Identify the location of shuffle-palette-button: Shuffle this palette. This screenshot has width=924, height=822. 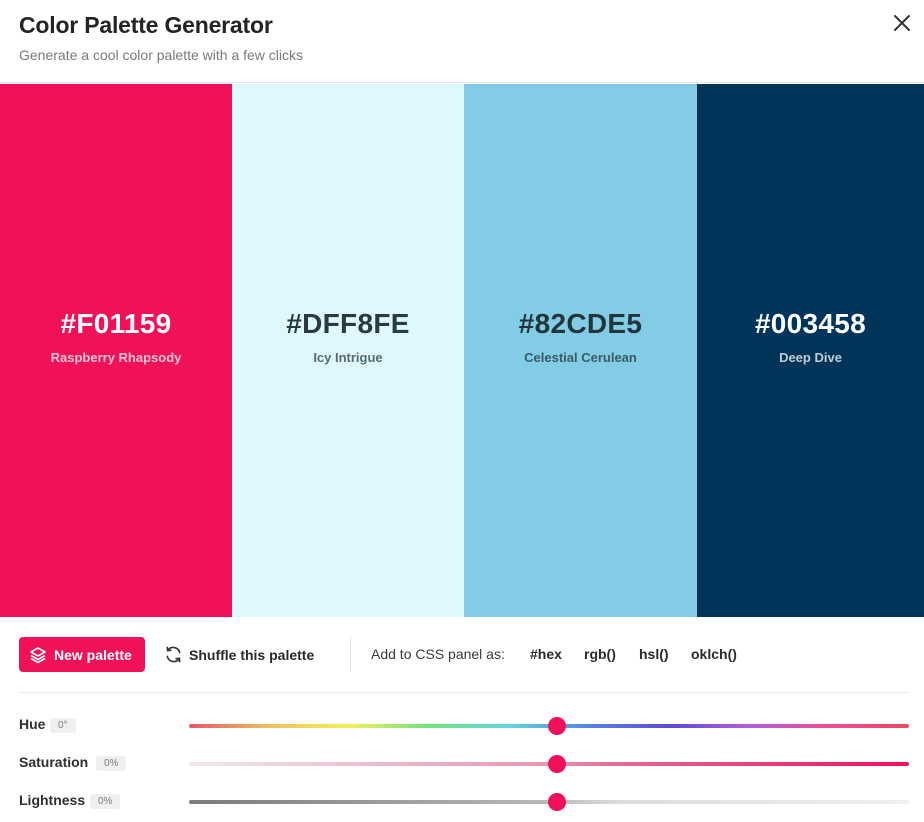
(239, 654).